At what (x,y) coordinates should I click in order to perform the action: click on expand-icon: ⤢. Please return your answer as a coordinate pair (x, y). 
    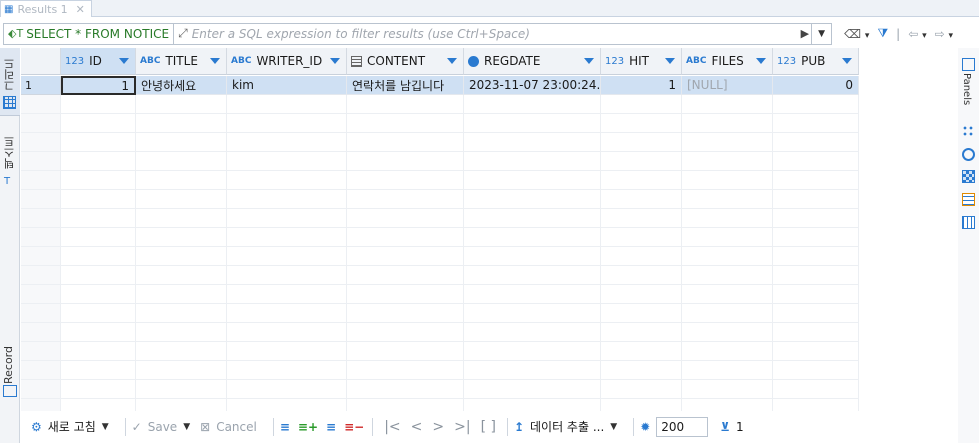
    Looking at the image, I should click on (183, 33).